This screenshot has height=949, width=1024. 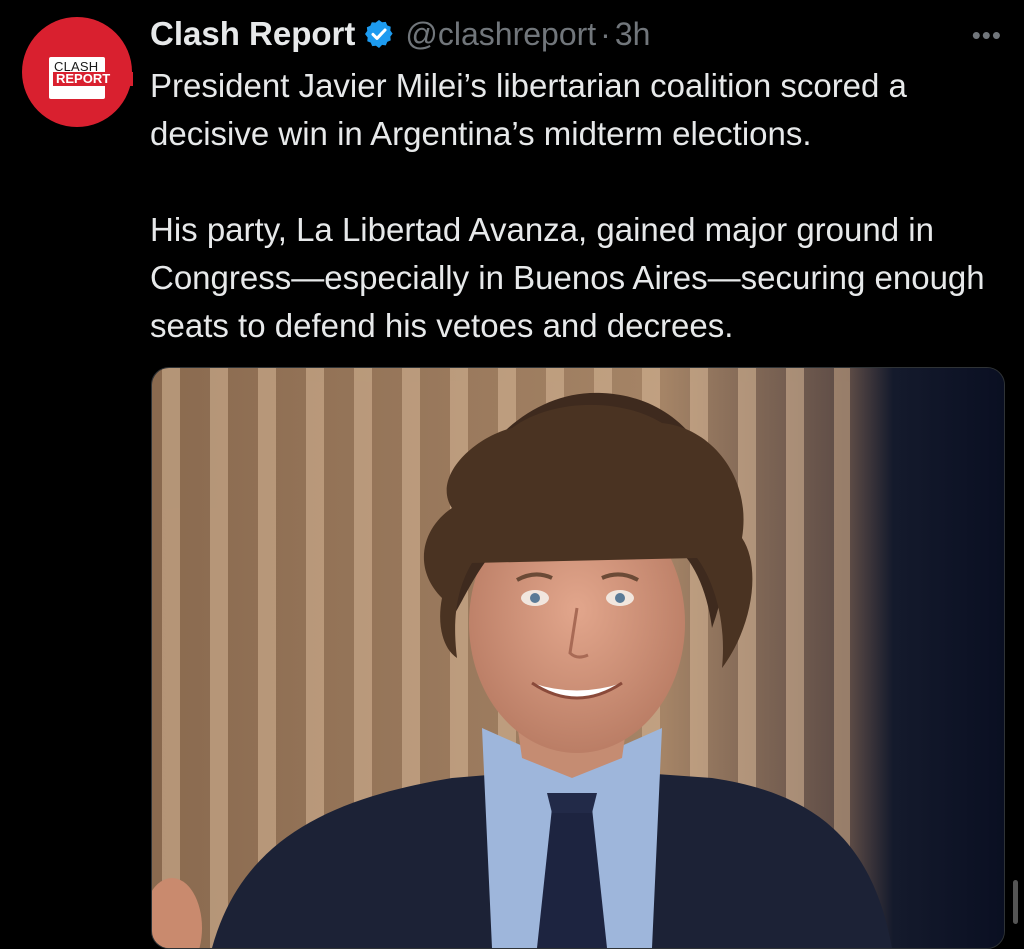 What do you see at coordinates (93, 79) in the screenshot?
I see `avatar-logo-report: REPORT` at bounding box center [93, 79].